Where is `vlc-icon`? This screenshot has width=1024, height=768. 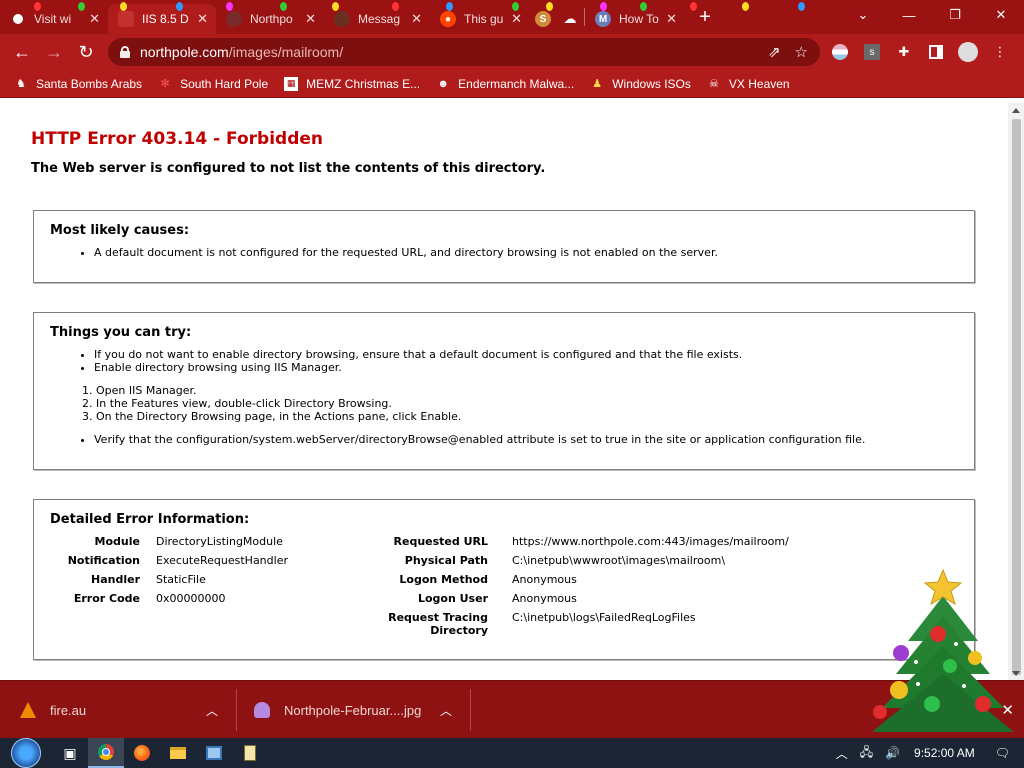 vlc-icon is located at coordinates (28, 710).